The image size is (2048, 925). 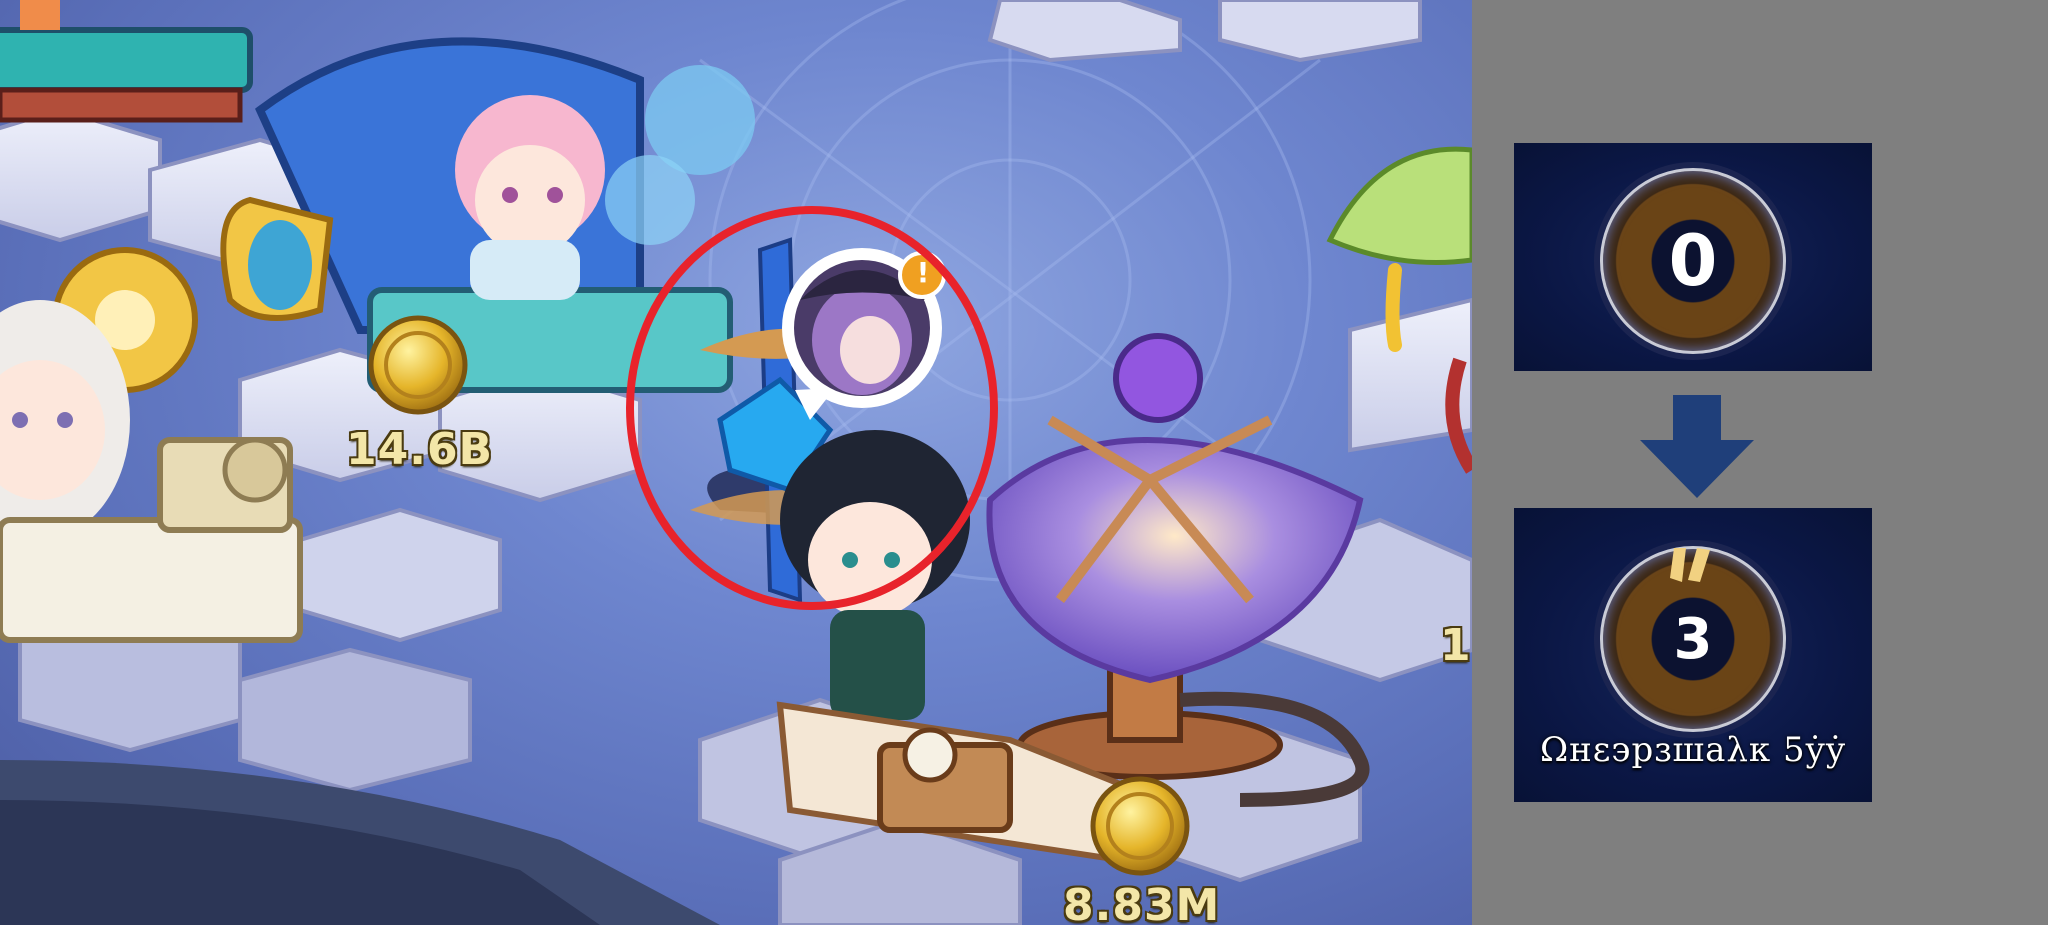 What do you see at coordinates (420, 449) in the screenshot?
I see `income-label-left: 14.6B` at bounding box center [420, 449].